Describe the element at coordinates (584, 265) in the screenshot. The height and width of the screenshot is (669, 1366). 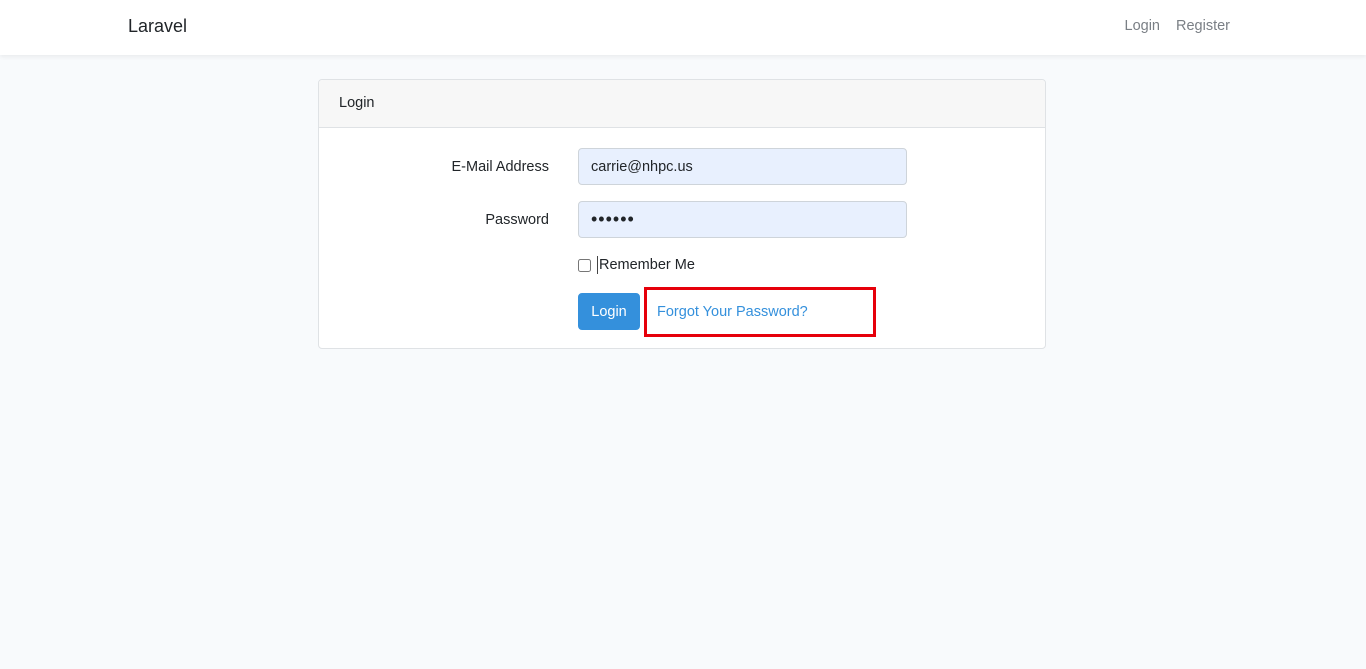
I see `remember-me-checkbox` at that location.